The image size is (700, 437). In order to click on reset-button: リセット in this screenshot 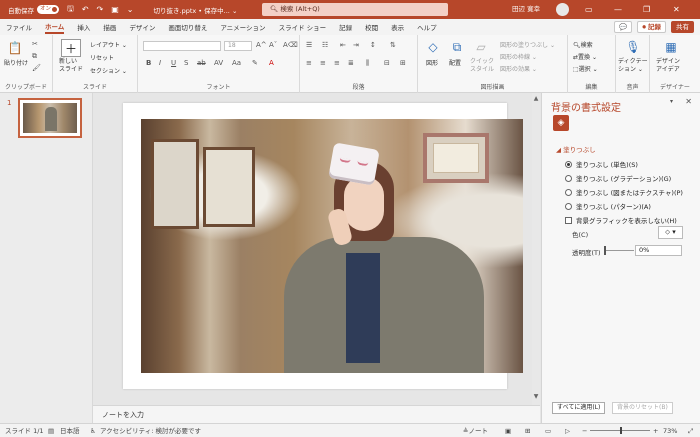, I will do `click(102, 57)`.